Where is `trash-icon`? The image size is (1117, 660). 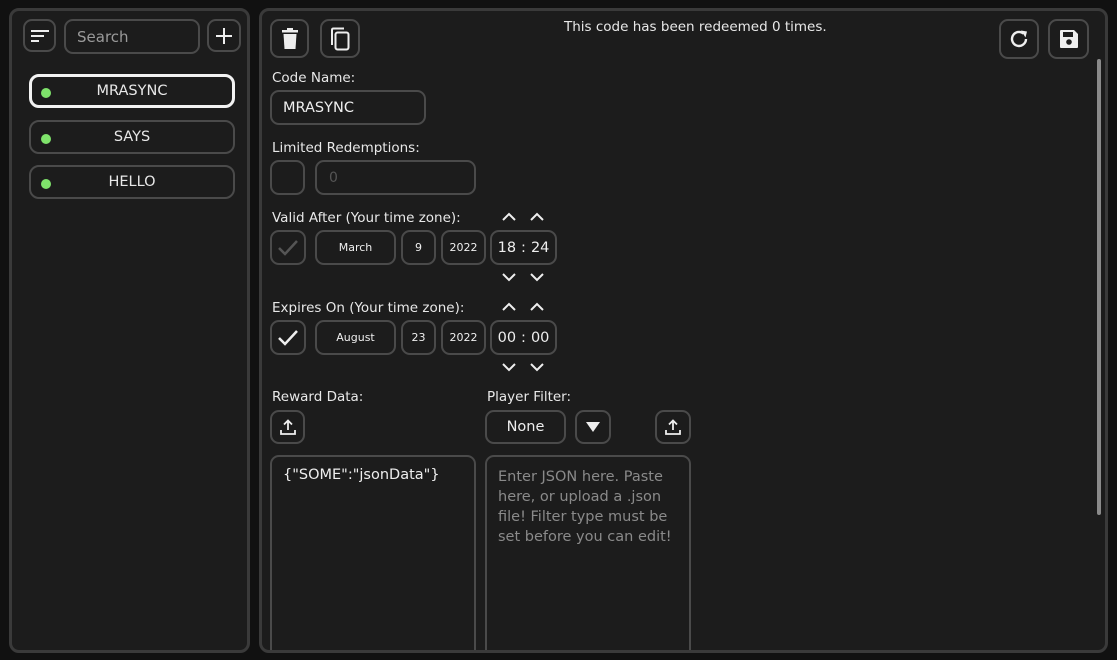 trash-icon is located at coordinates (289, 38).